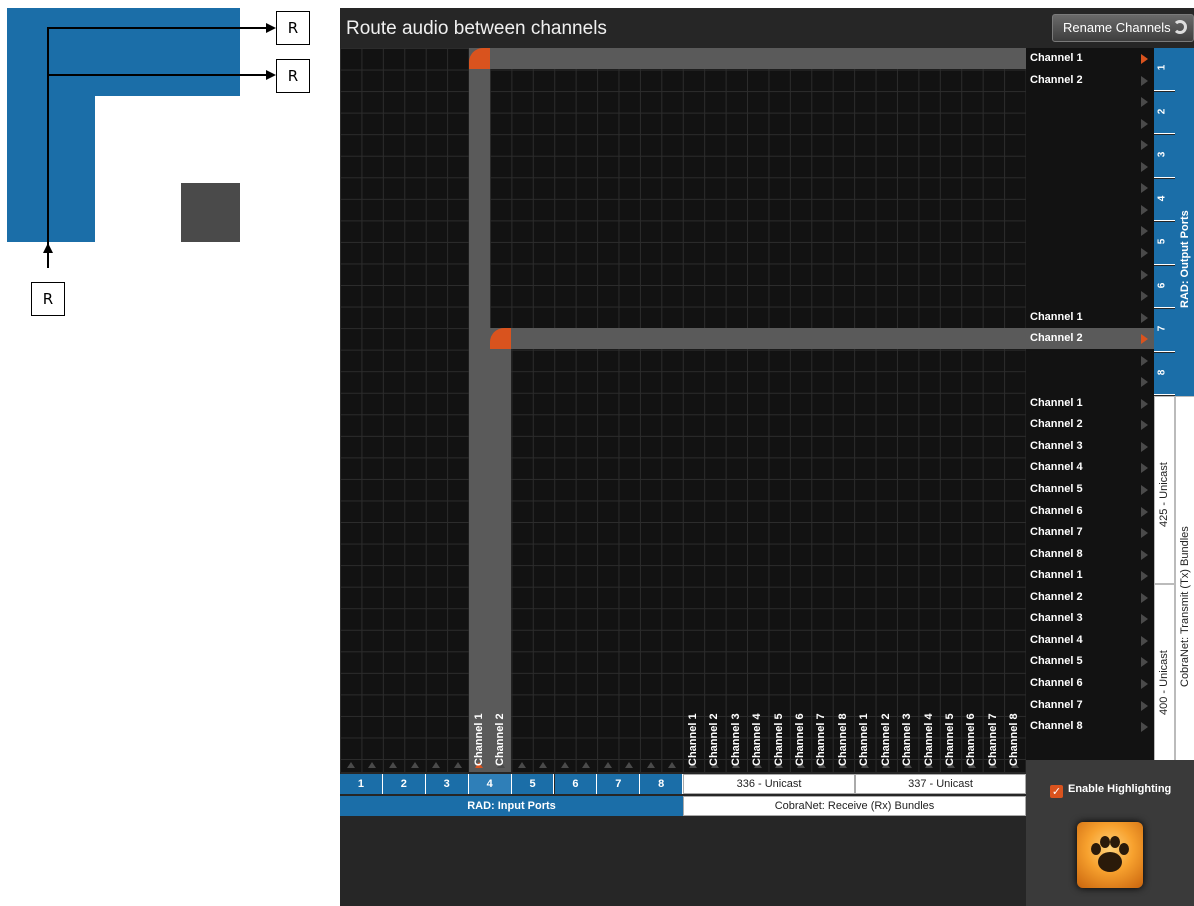 The height and width of the screenshot is (906, 1194). I want to click on rename-channels-label: Rename Channels, so click(1117, 27).